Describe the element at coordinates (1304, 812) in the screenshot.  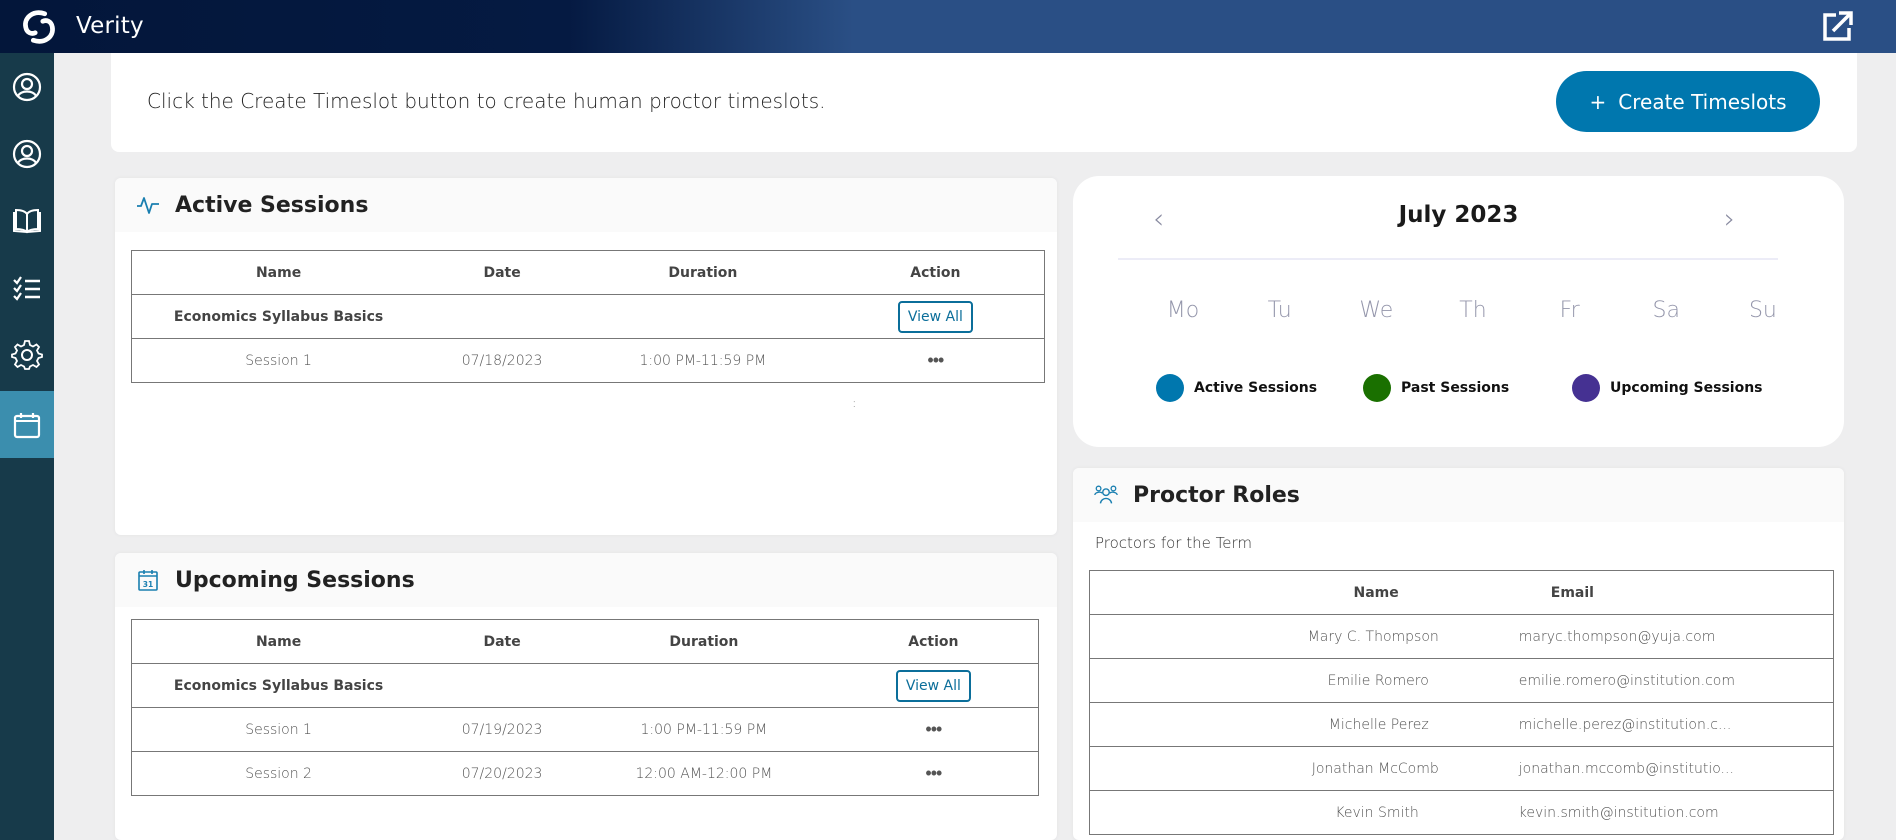
I see `proctor-name: Kevin Smith` at that location.